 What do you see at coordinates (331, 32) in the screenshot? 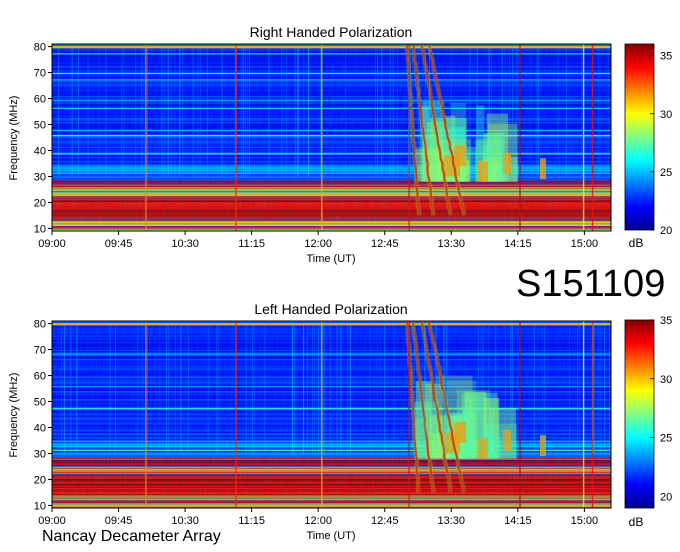
I see `panel-title: Right Handed Polarization` at bounding box center [331, 32].